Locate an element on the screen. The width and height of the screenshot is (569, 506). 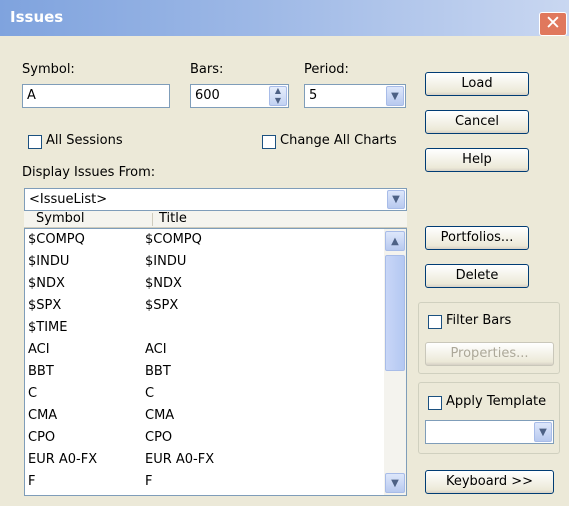
vertical-scrollbar: ▲ ▼ is located at coordinates (395, 362).